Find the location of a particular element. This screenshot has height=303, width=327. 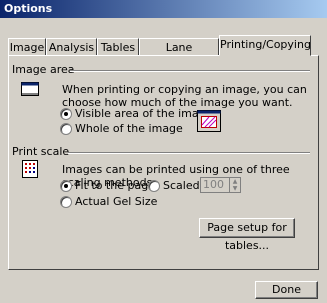

spin-up-icon: ▲ is located at coordinates (235, 181).